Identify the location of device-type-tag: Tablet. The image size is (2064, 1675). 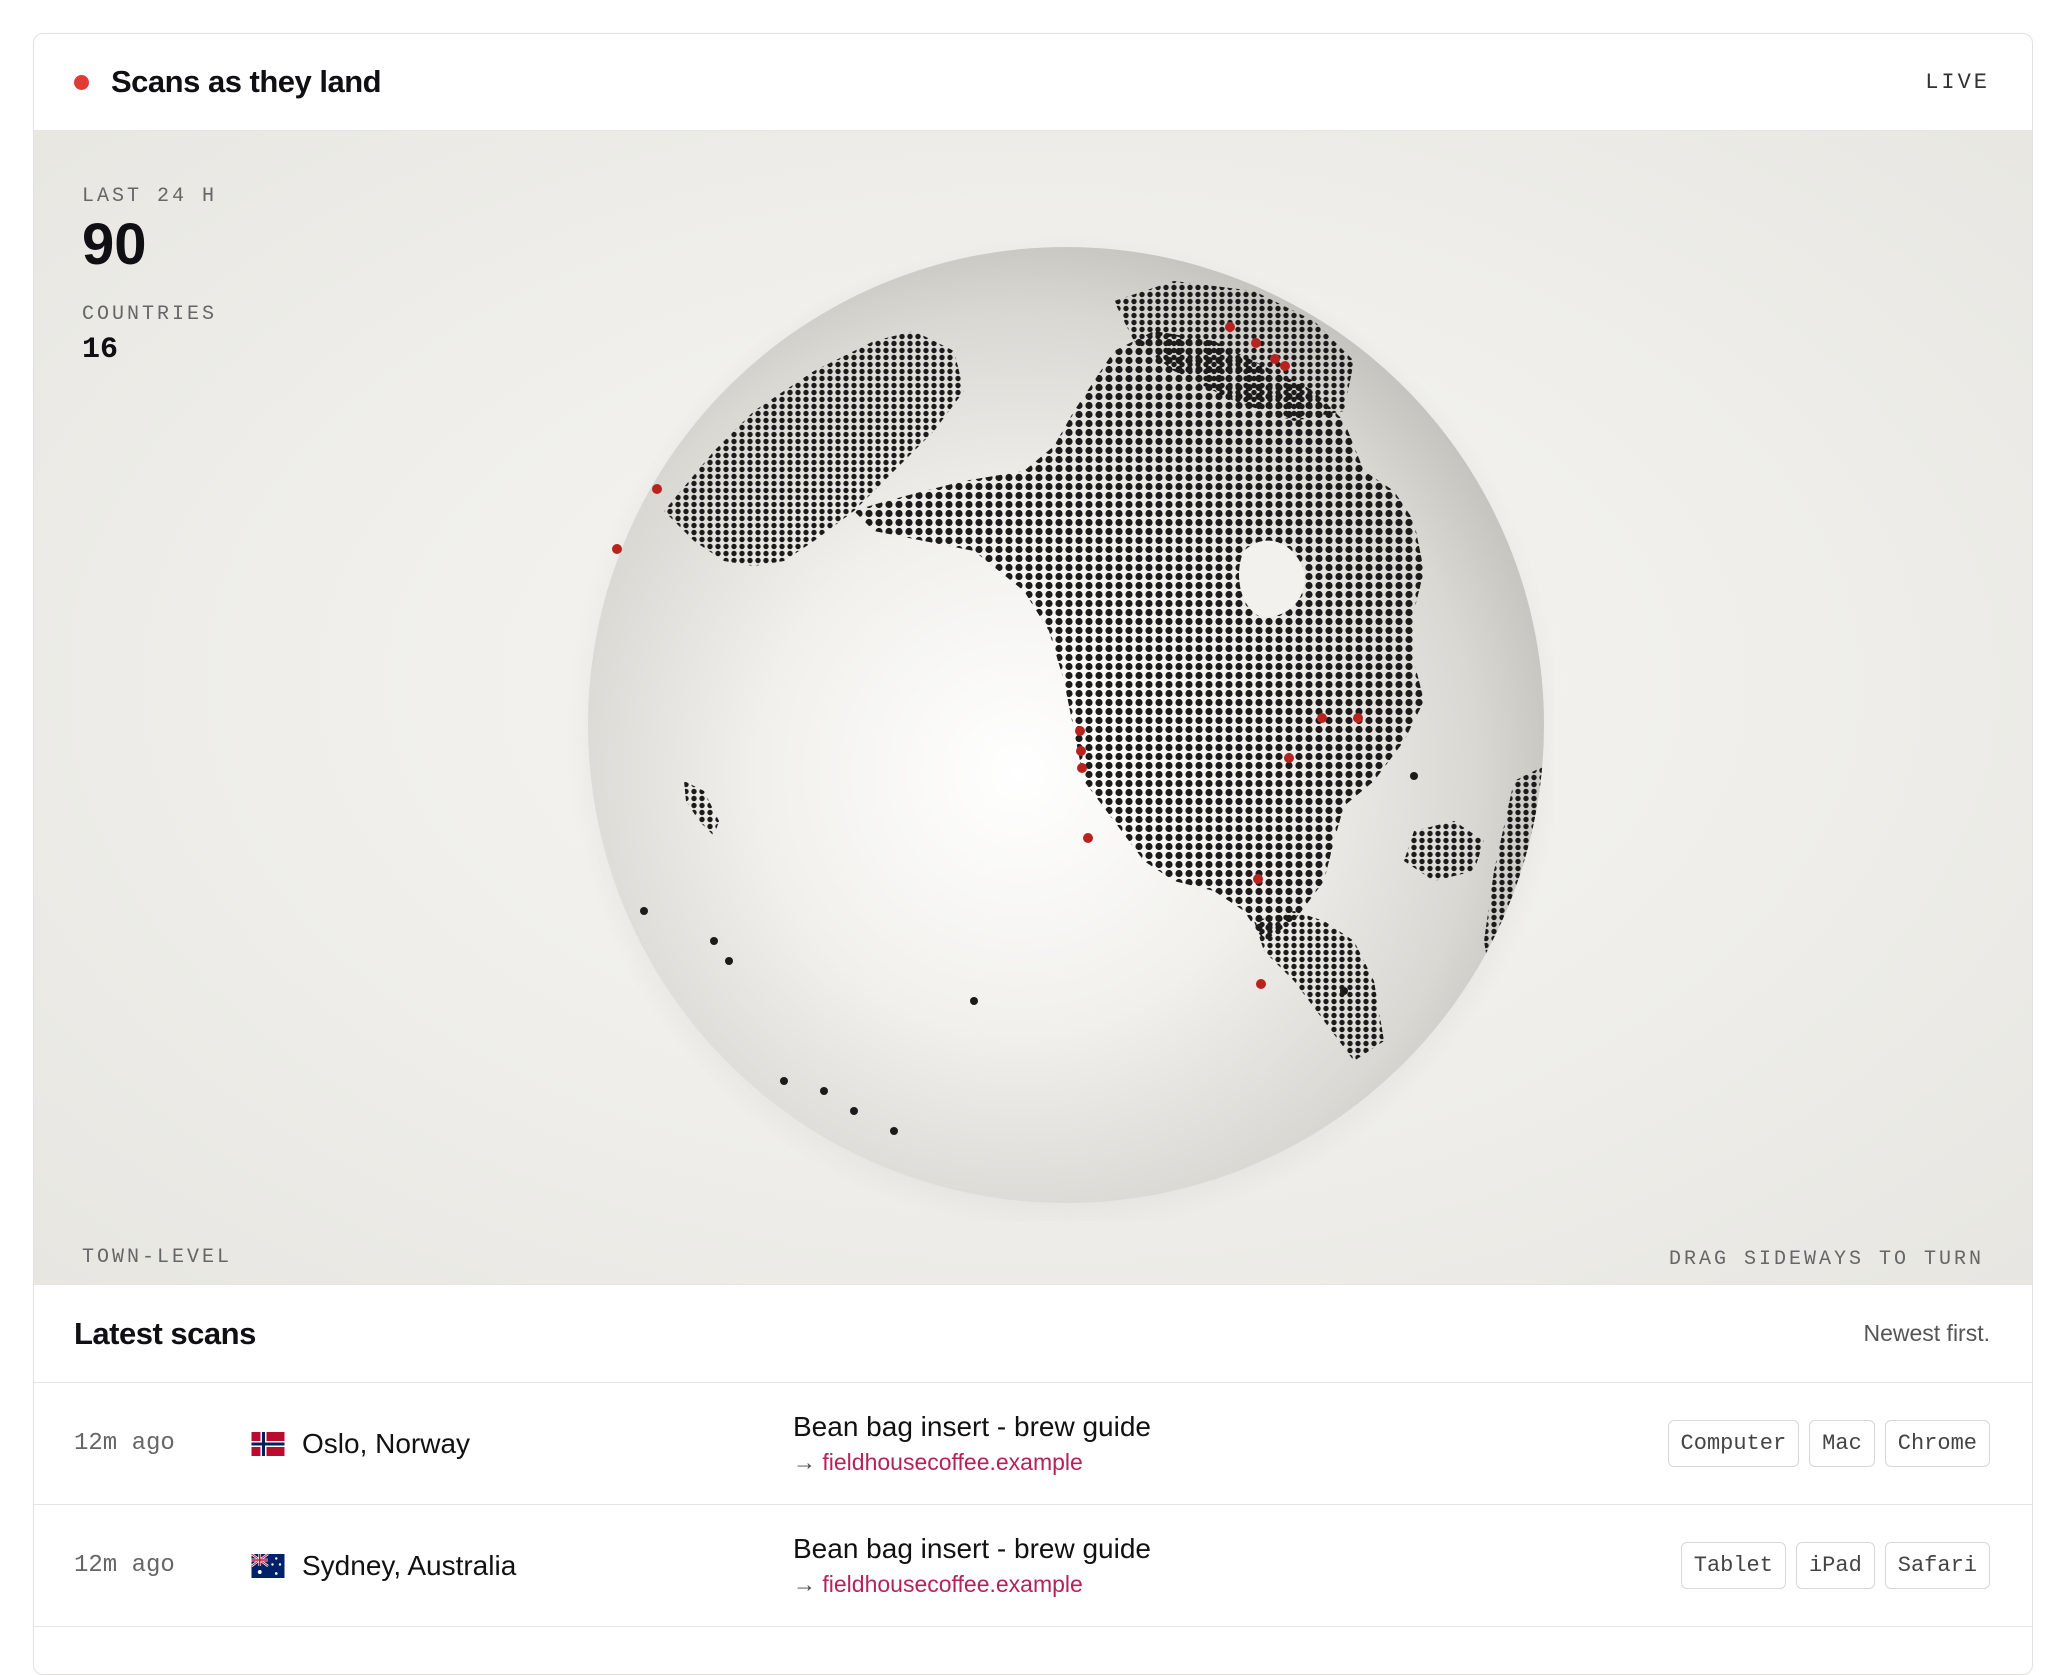
(1733, 1565).